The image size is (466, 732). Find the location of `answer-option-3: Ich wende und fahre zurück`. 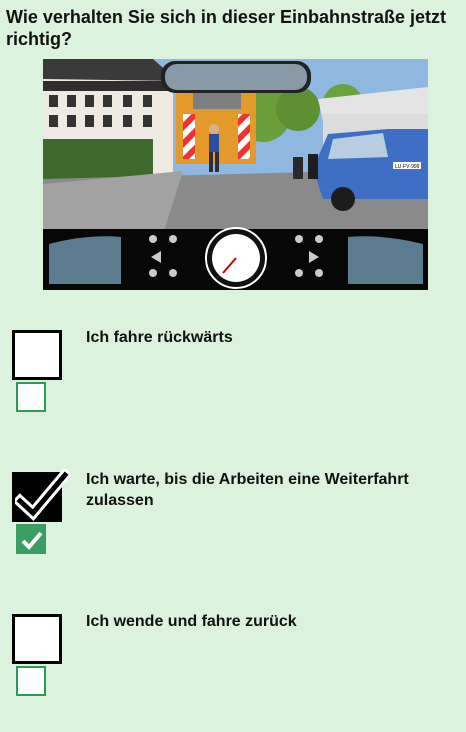

answer-option-3: Ich wende und fahre zurück is located at coordinates (233, 663).